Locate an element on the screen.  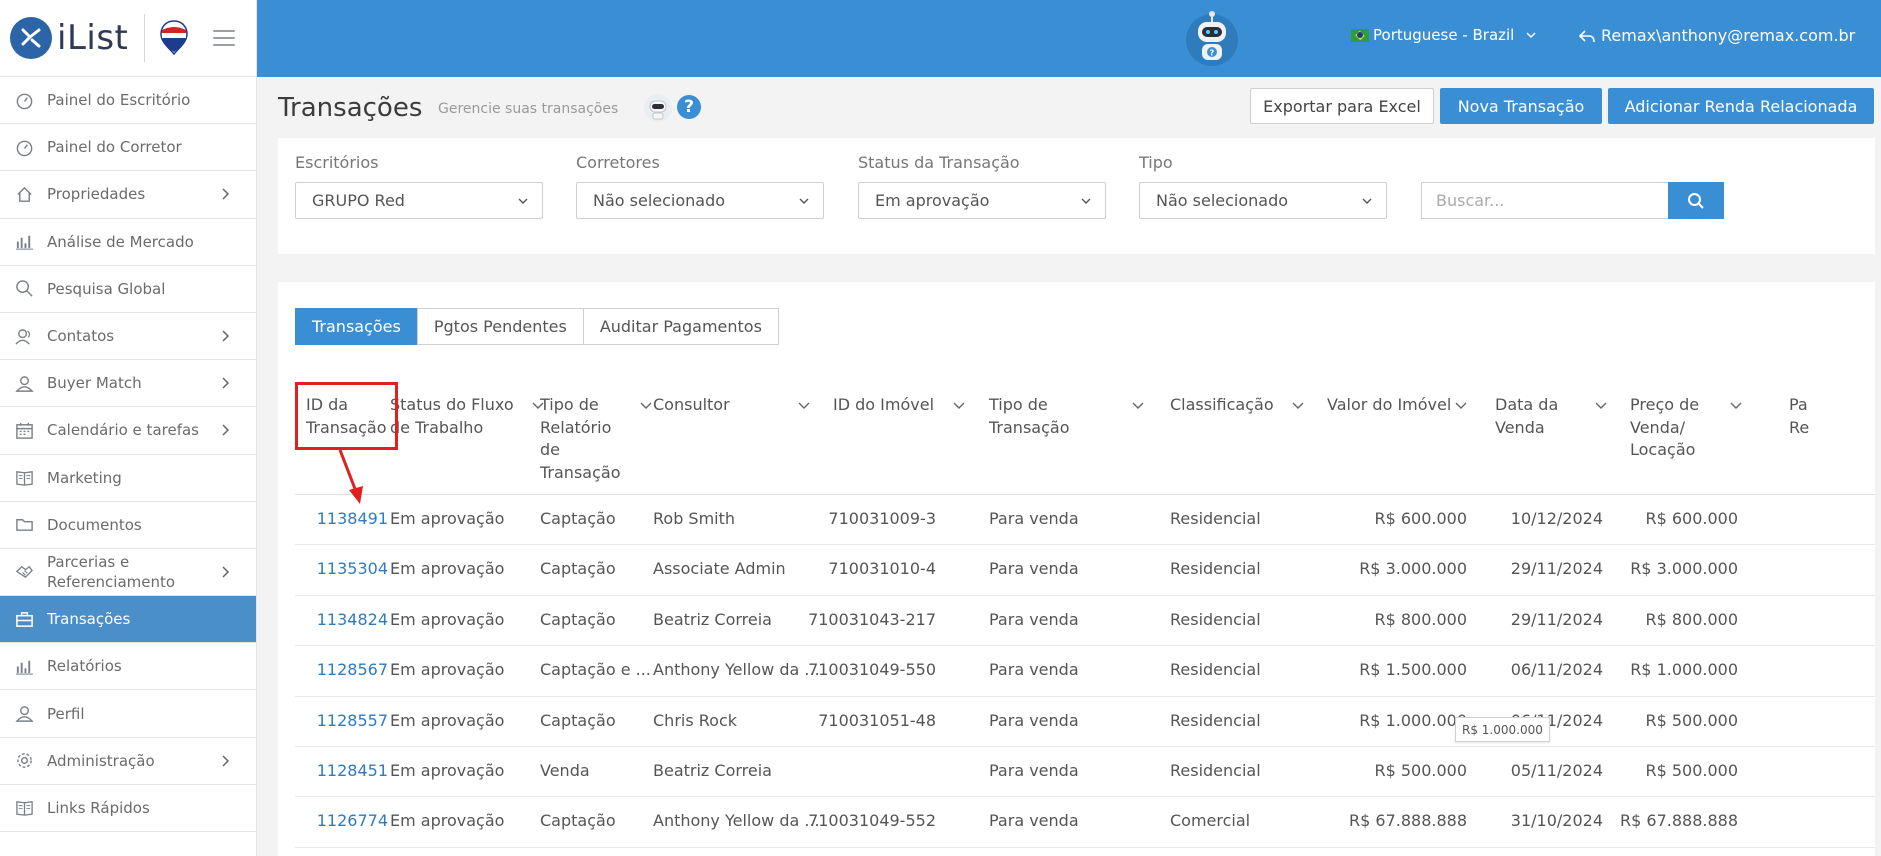
cell-transaction-id: 1134824 is located at coordinates (352, 619).